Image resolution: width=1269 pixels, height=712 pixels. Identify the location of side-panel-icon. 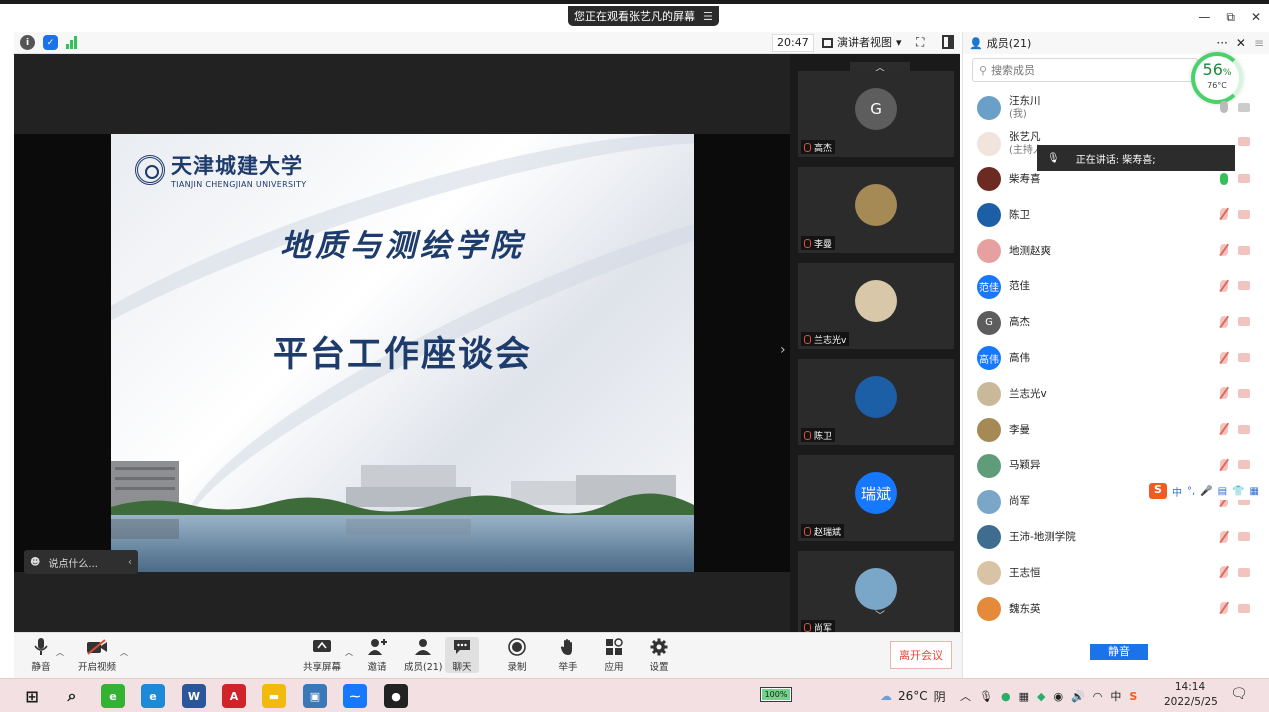
(948, 42).